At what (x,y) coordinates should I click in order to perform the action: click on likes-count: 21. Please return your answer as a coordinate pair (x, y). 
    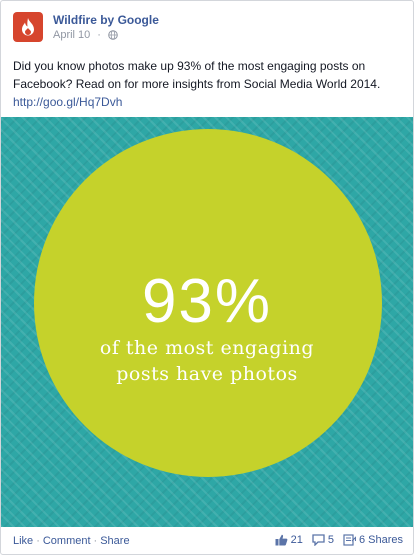
    Looking at the image, I should click on (296, 540).